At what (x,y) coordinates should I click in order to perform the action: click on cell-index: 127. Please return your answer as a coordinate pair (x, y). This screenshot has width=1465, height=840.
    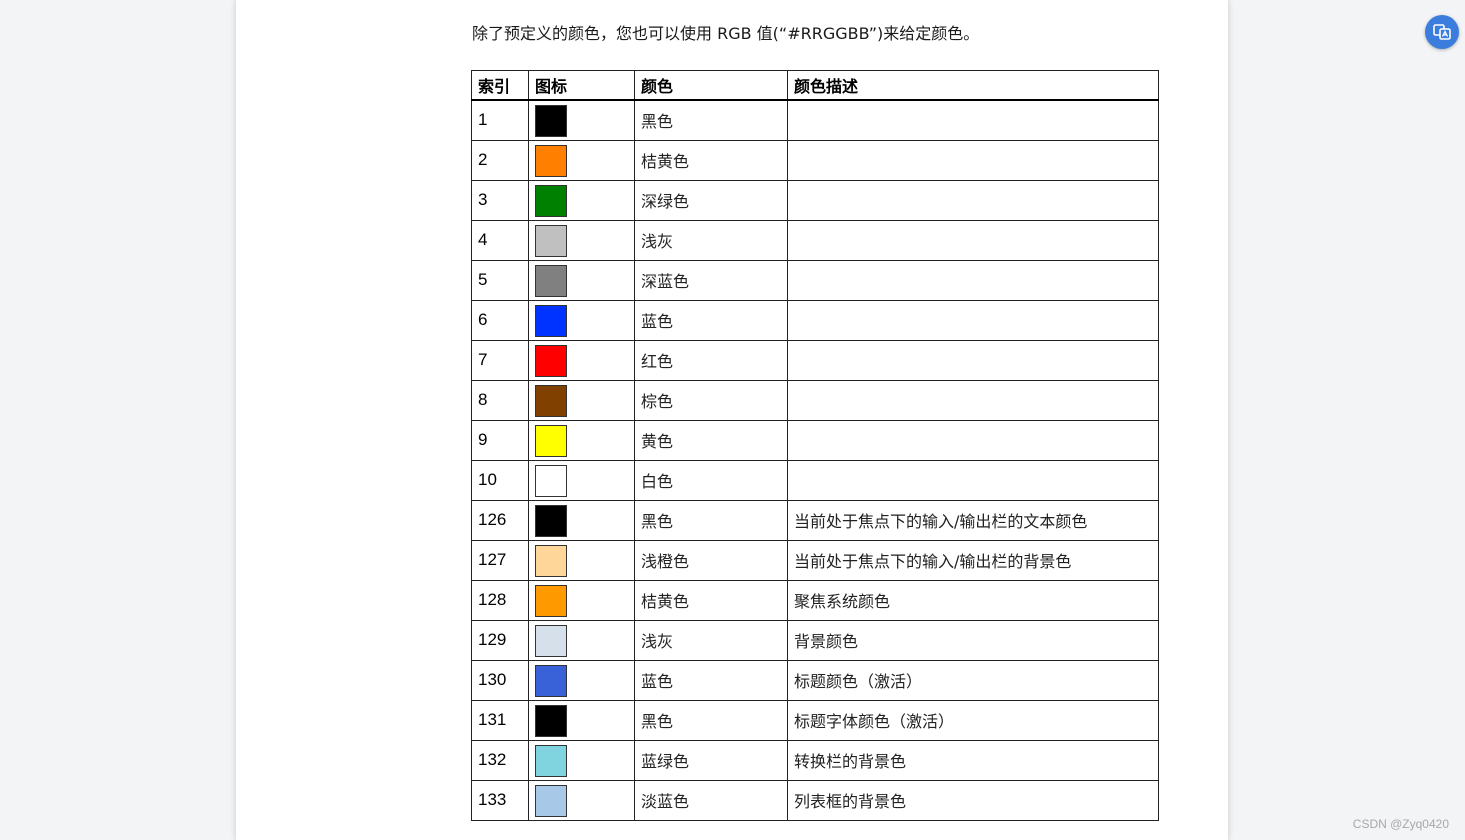
    Looking at the image, I should click on (500, 560).